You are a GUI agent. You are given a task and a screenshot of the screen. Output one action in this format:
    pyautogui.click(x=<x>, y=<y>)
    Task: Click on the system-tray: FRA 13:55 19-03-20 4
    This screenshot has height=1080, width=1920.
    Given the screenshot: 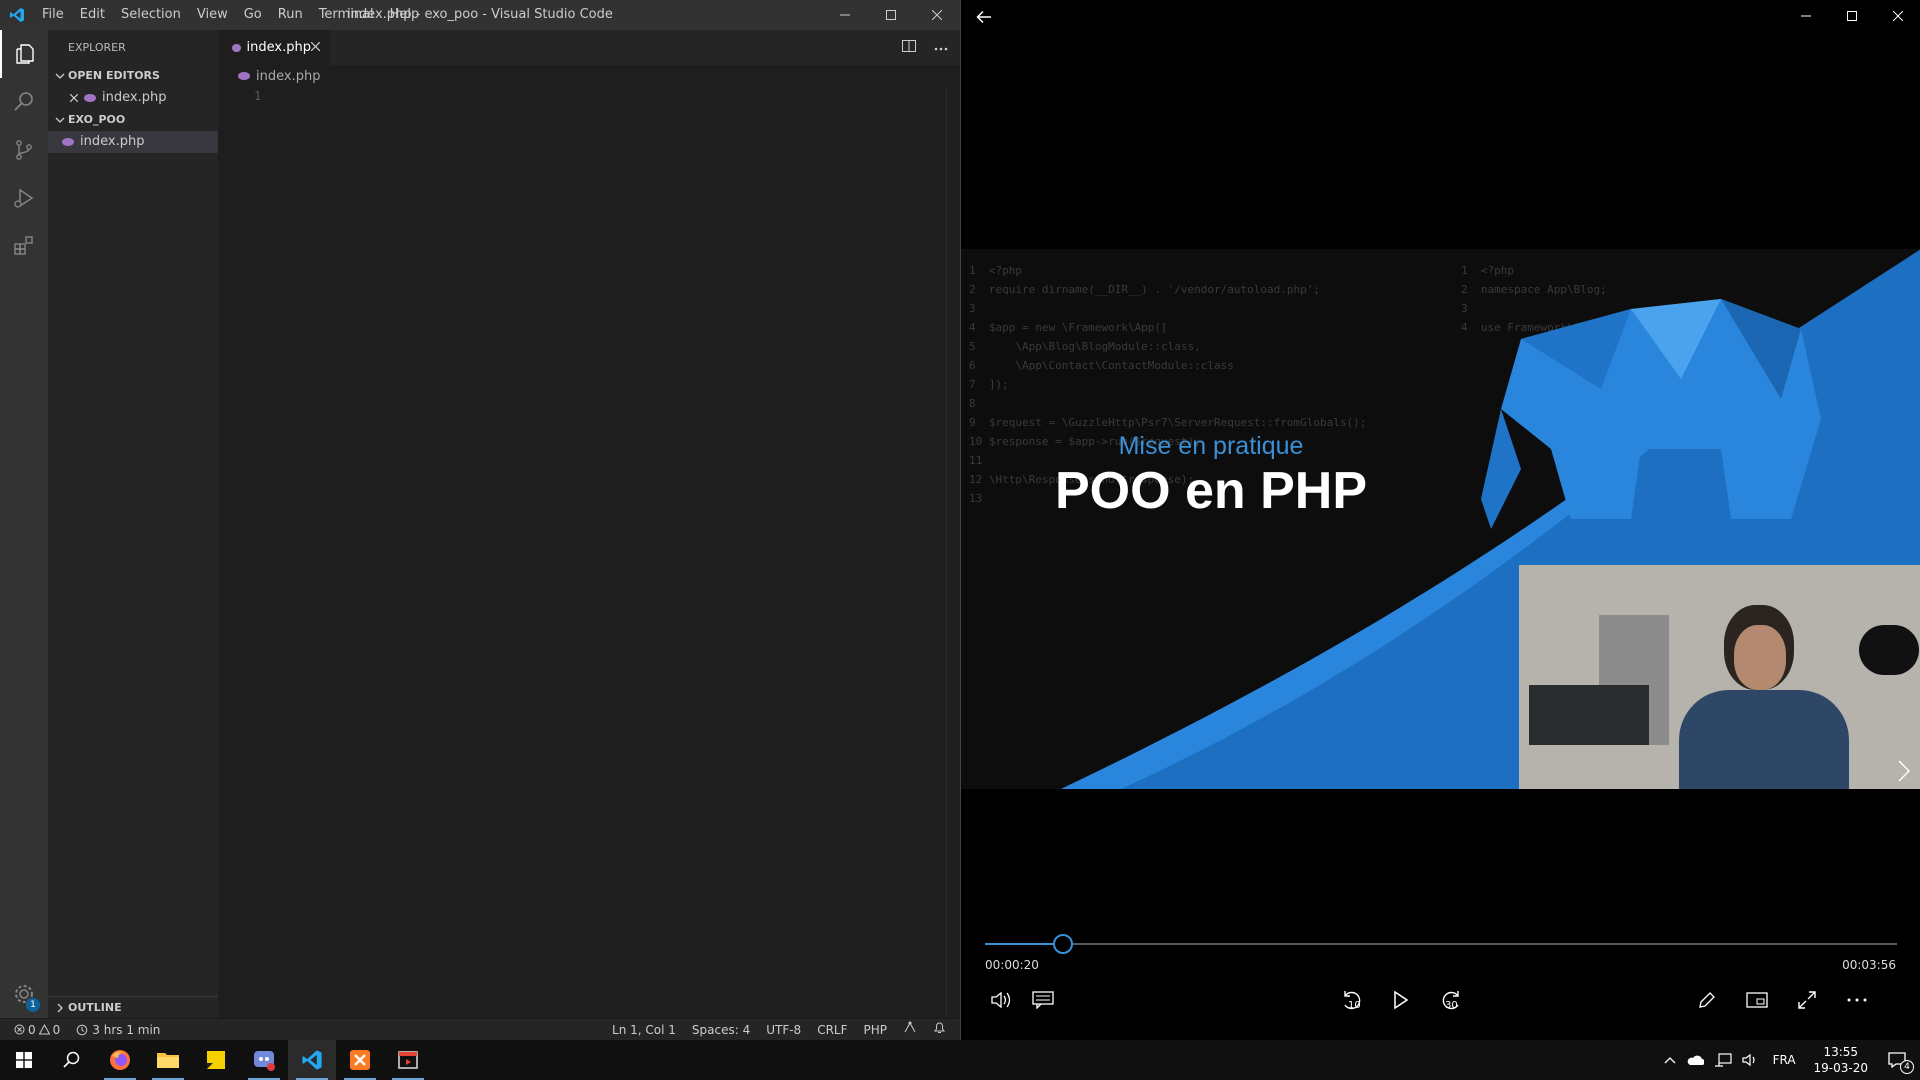 What is the action you would take?
    pyautogui.click(x=1789, y=1060)
    